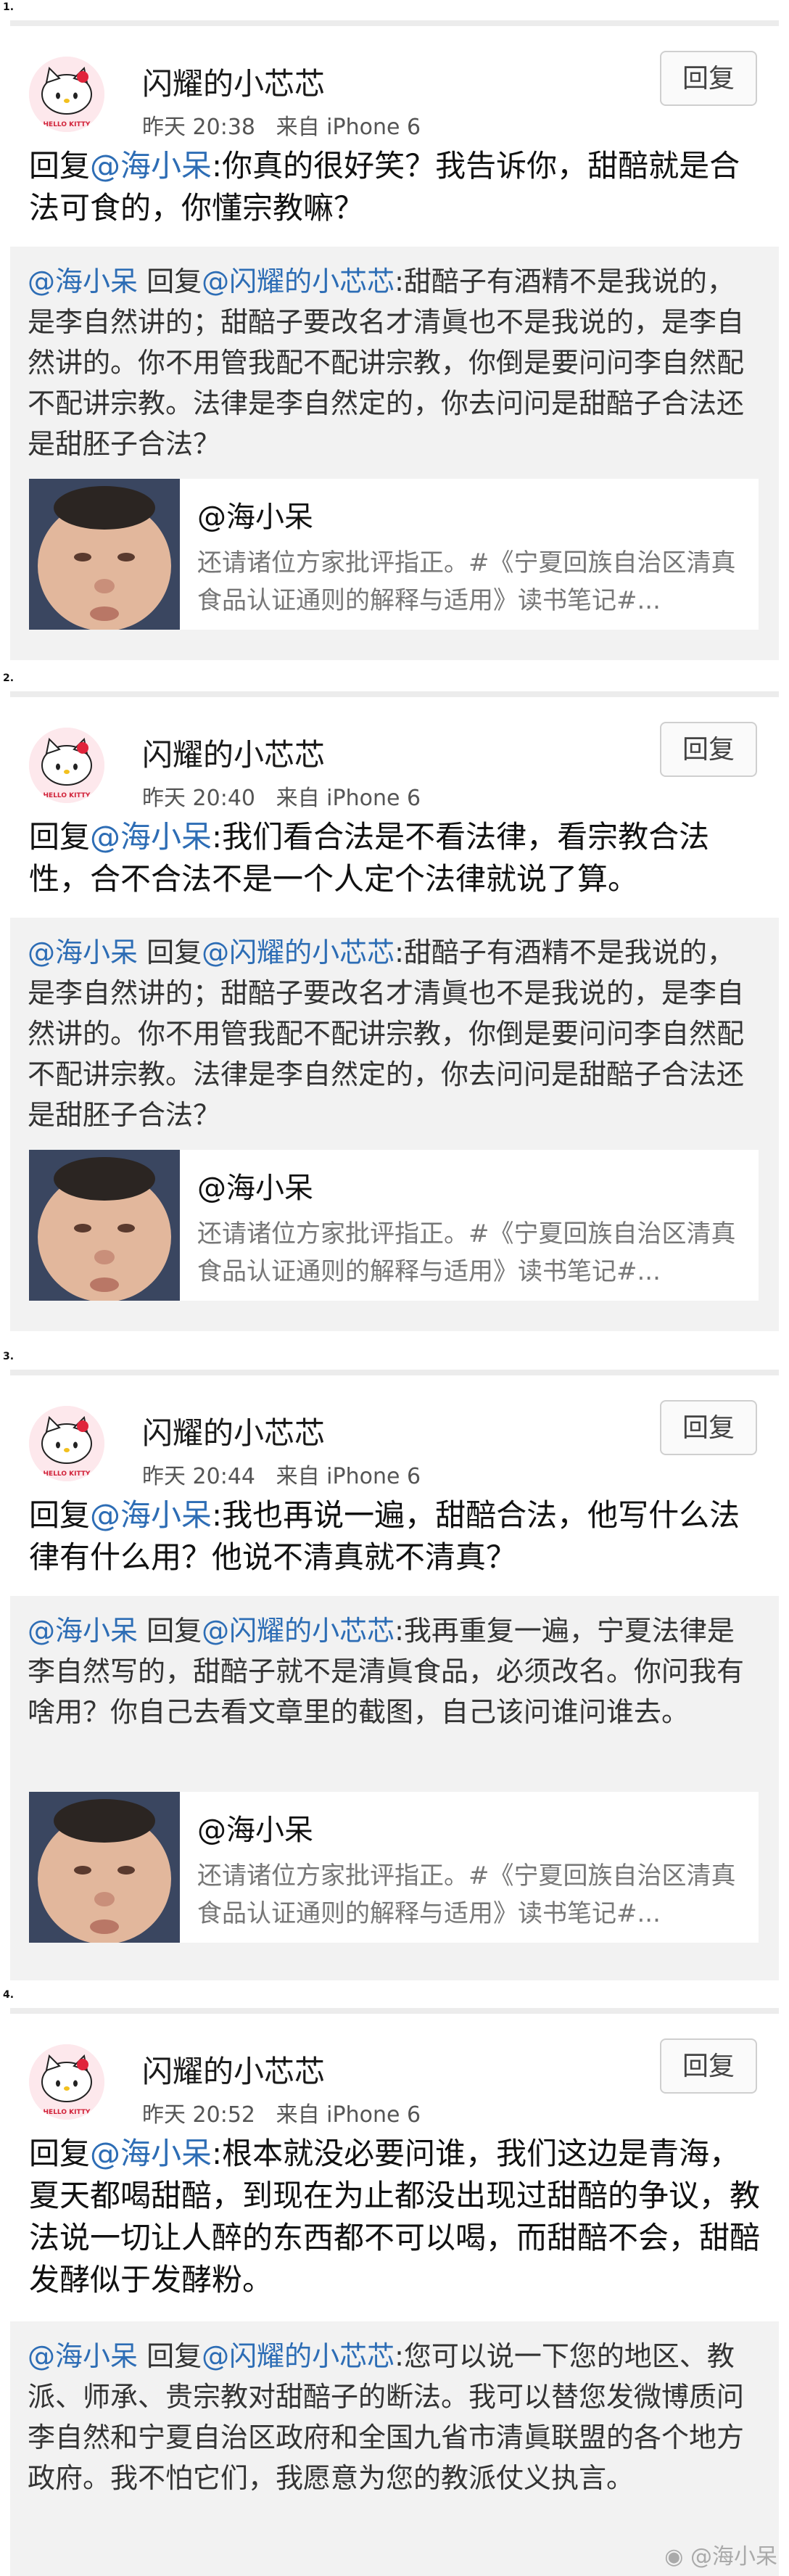  What do you see at coordinates (395, 1536) in the screenshot?
I see `reply-text: 回复@海小呆:我也再说一遍，甜醅合法，他写什么法律有什么用？他说不清真就不清真？` at bounding box center [395, 1536].